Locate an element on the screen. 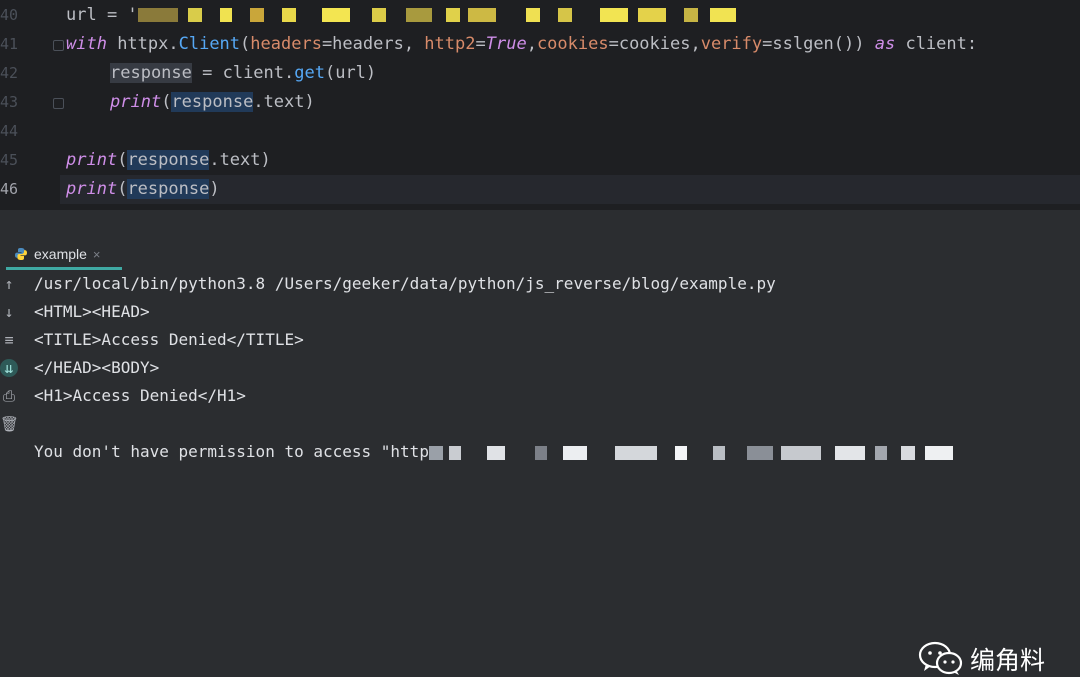 This screenshot has height=677, width=1080. soft-wrap-icon: ≡ is located at coordinates (9, 340).